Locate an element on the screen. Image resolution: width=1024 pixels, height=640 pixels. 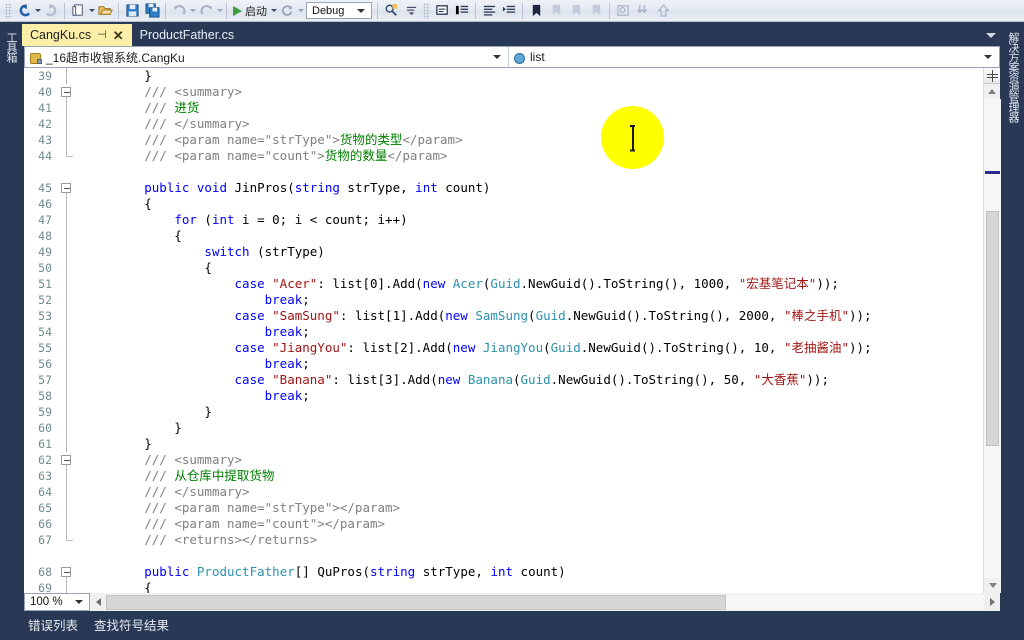
code-line: 54 break; is located at coordinates (503, 332).